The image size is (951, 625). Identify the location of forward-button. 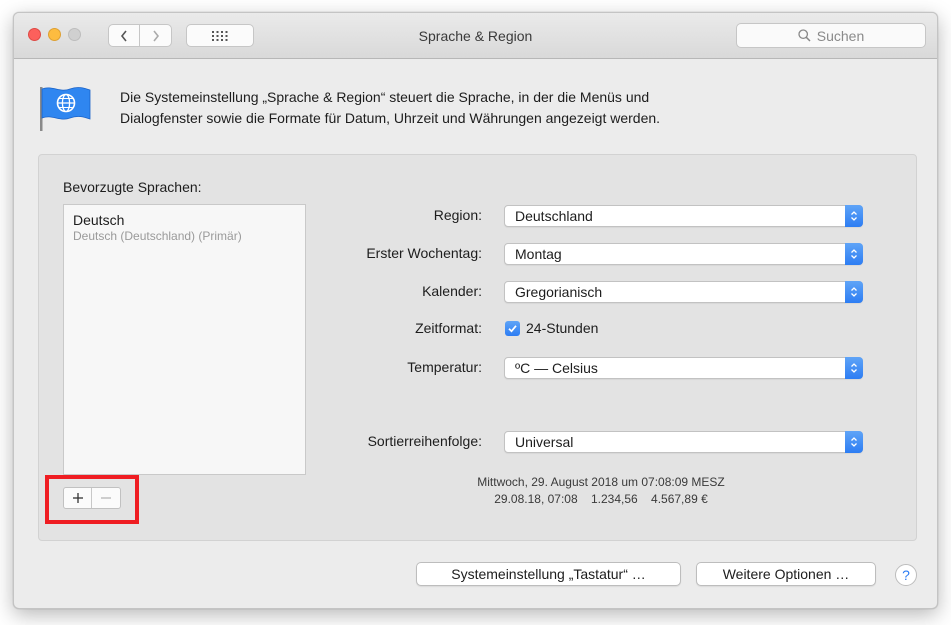
(155, 35).